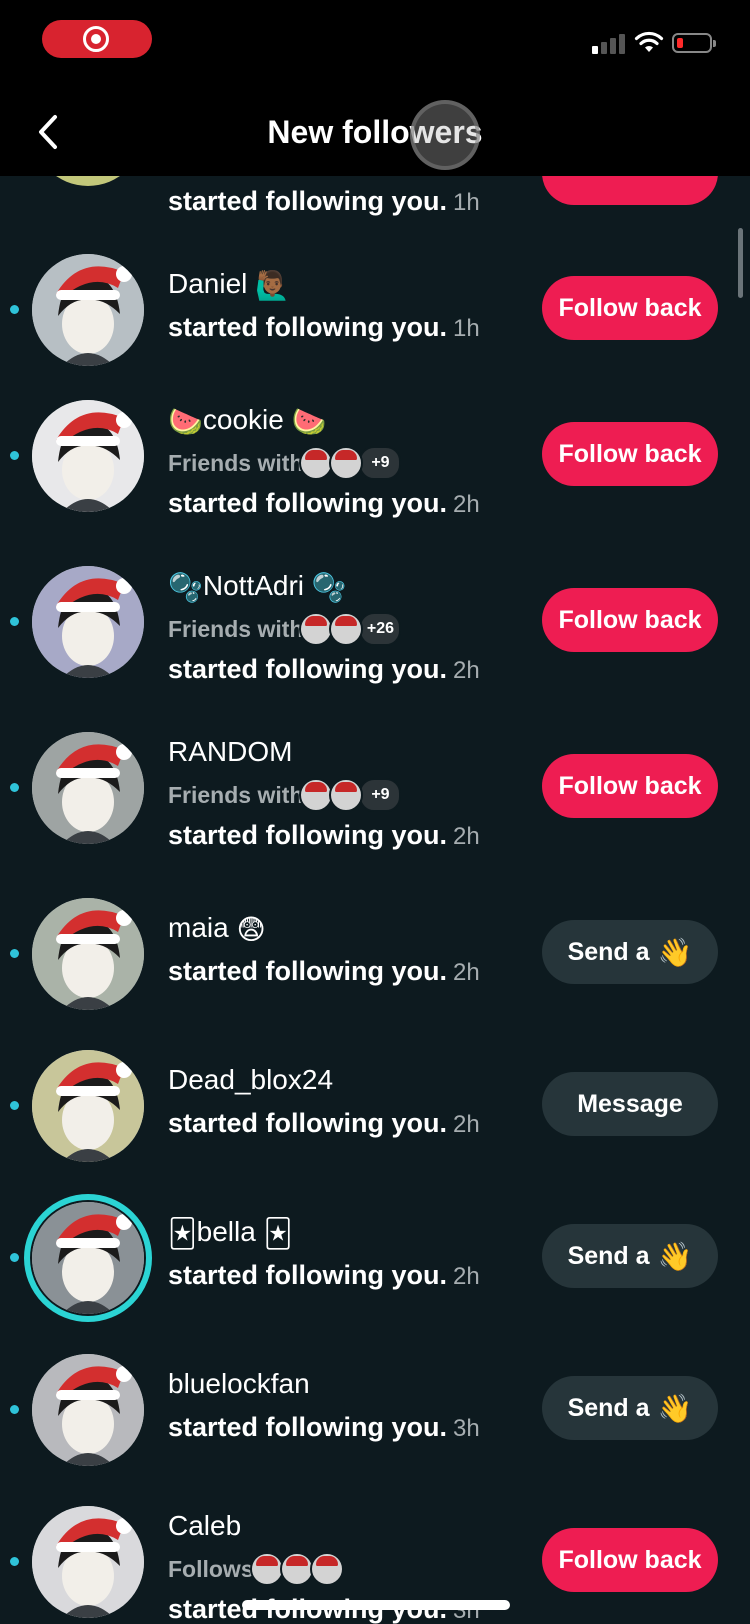 The height and width of the screenshot is (1624, 750). What do you see at coordinates (630, 1104) in the screenshot?
I see `message-button: Message` at bounding box center [630, 1104].